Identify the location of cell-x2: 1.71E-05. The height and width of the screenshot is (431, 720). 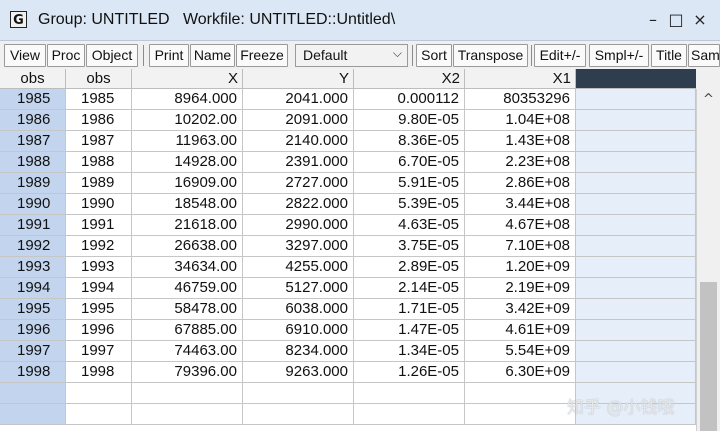
(409, 309).